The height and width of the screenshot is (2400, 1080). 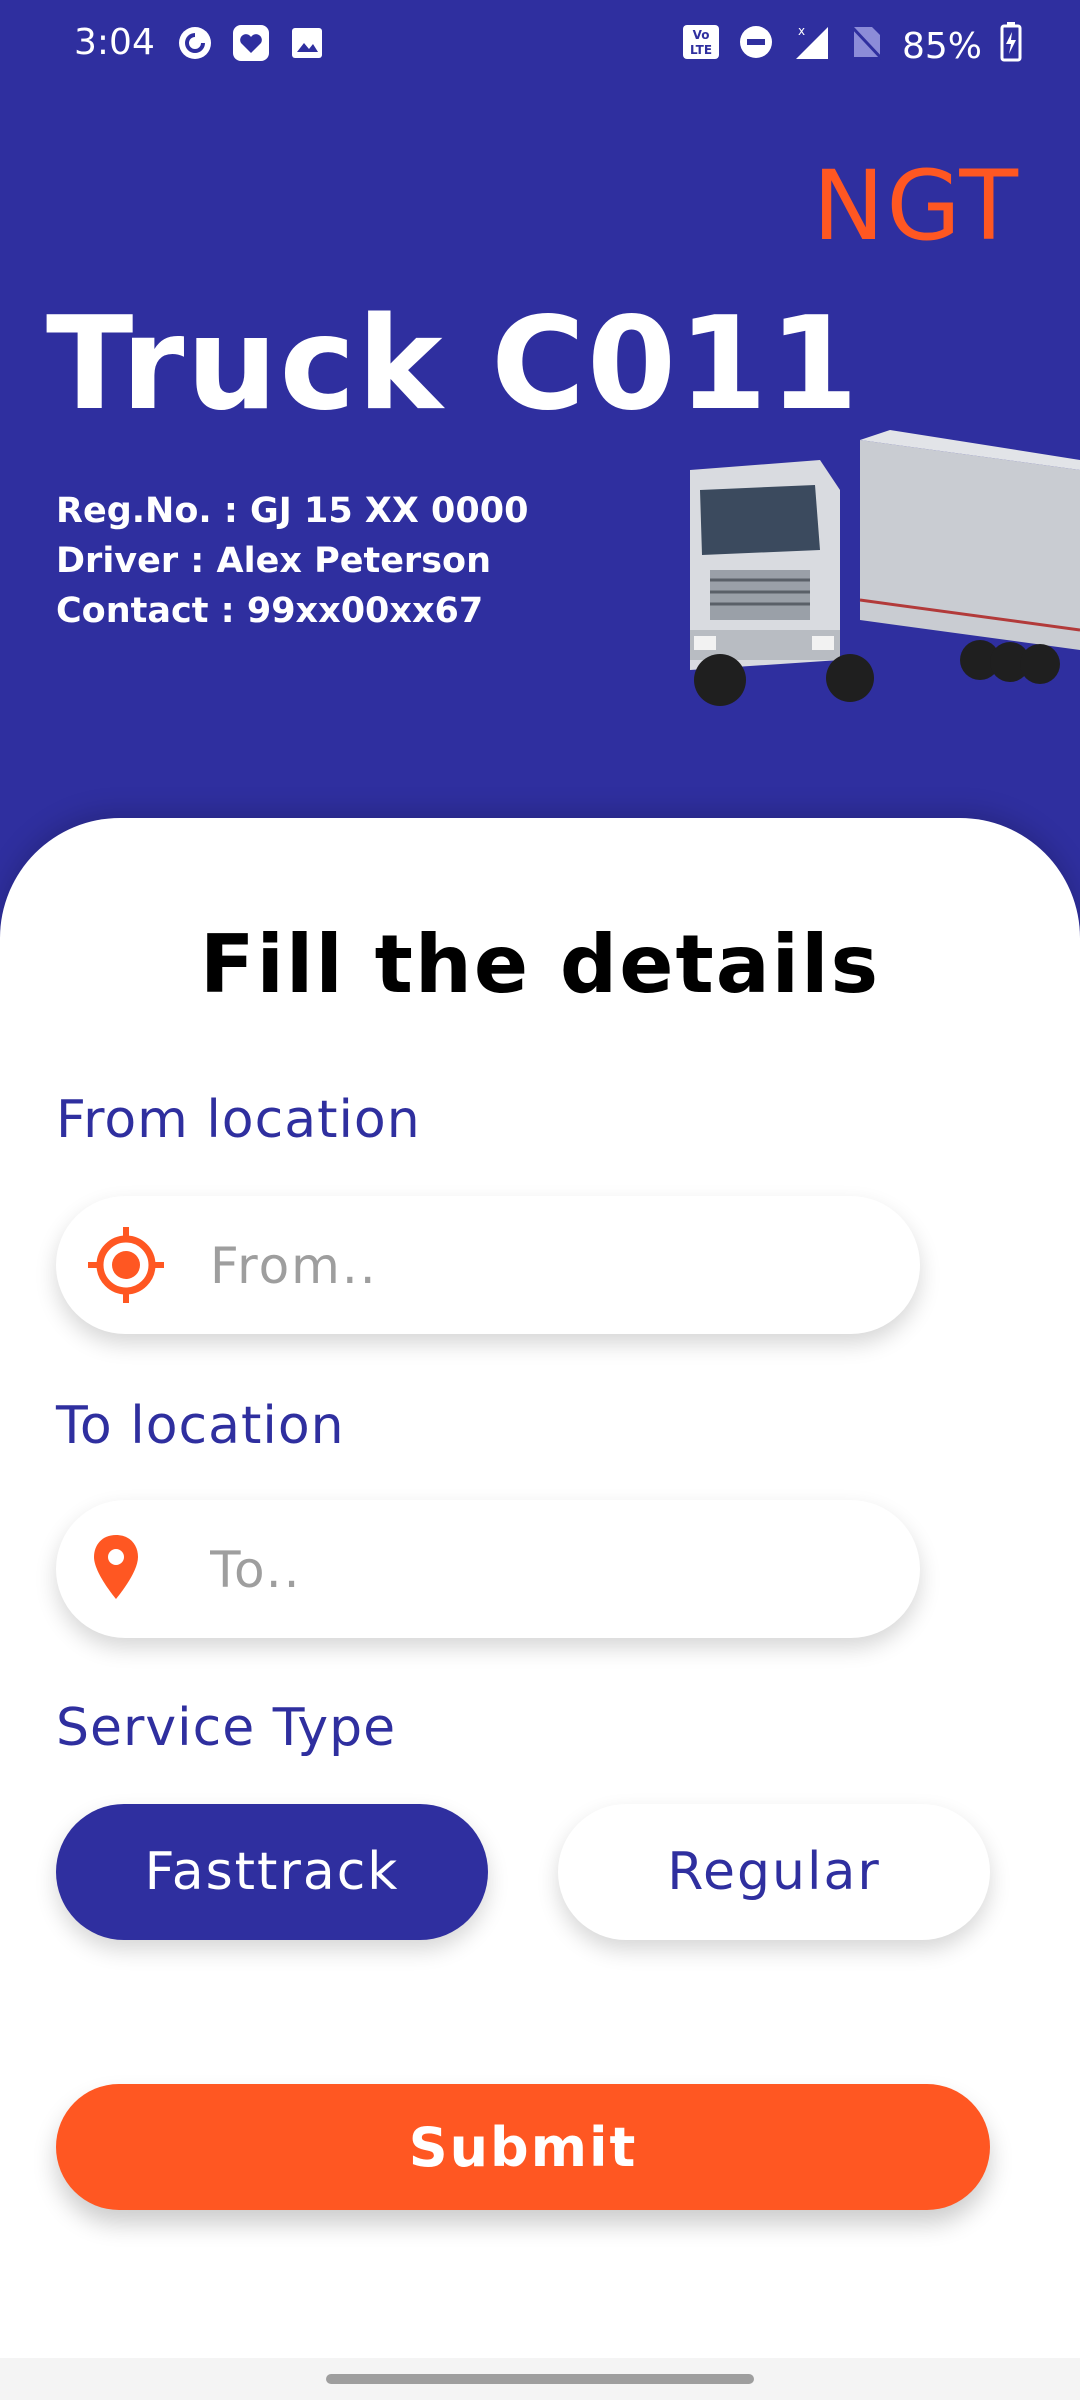 I want to click on from-label: From location, so click(x=238, y=1120).